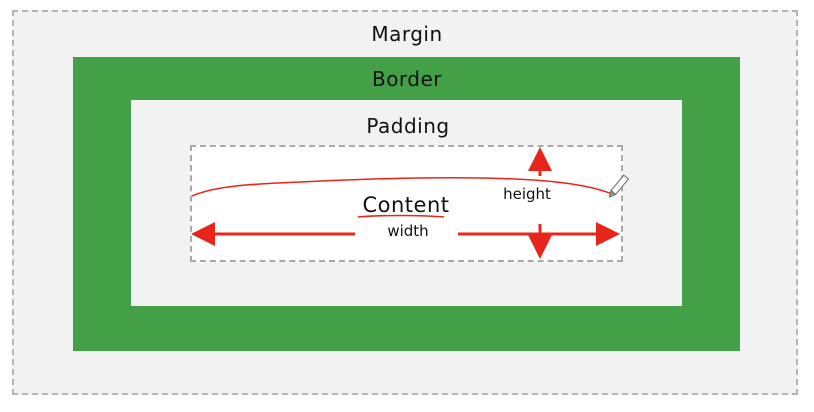 Image resolution: width=814 pixels, height=412 pixels. I want to click on pencil-icon, so click(619, 186).